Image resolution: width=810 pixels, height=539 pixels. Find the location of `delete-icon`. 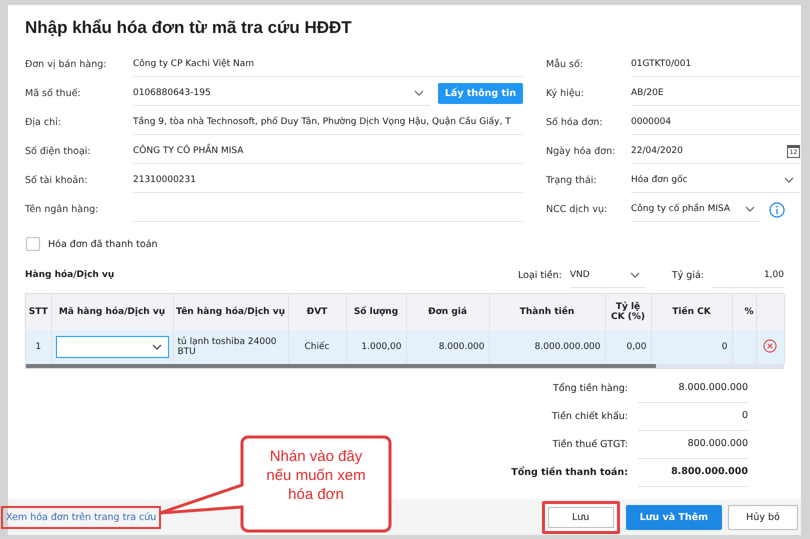

delete-icon is located at coordinates (770, 345).